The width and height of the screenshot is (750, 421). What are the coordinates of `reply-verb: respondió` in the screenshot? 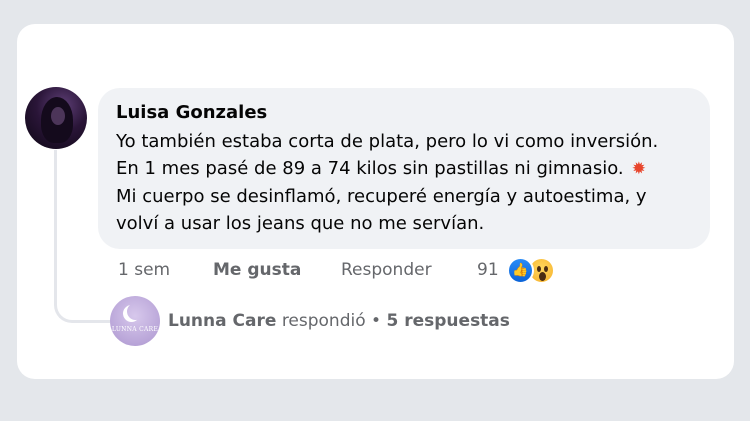 It's located at (323, 321).